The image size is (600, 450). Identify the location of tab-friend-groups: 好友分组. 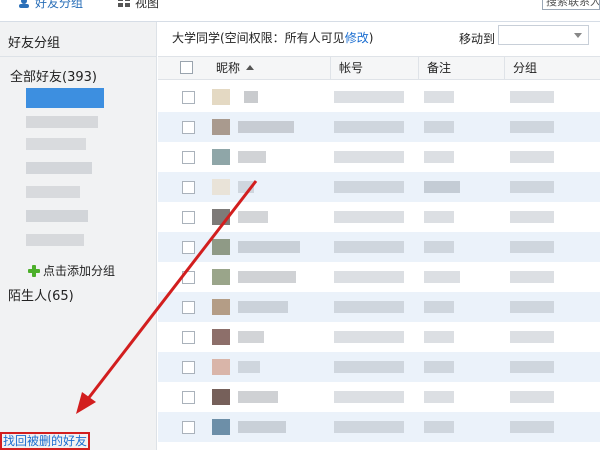
(50, 5).